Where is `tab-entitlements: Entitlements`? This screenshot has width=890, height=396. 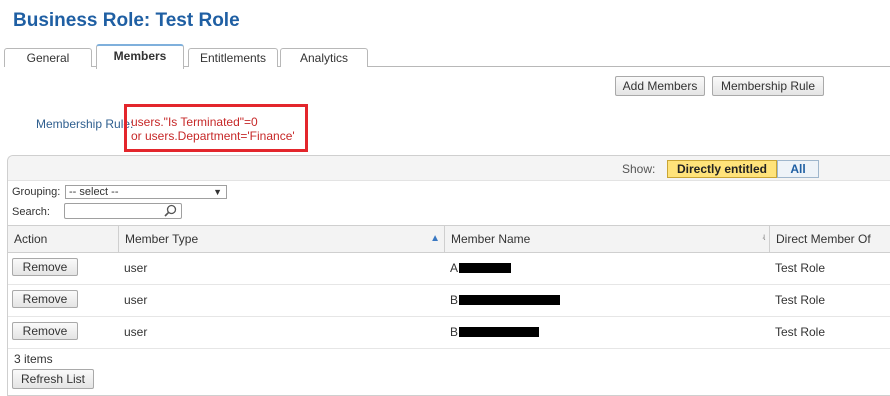 tab-entitlements: Entitlements is located at coordinates (233, 57).